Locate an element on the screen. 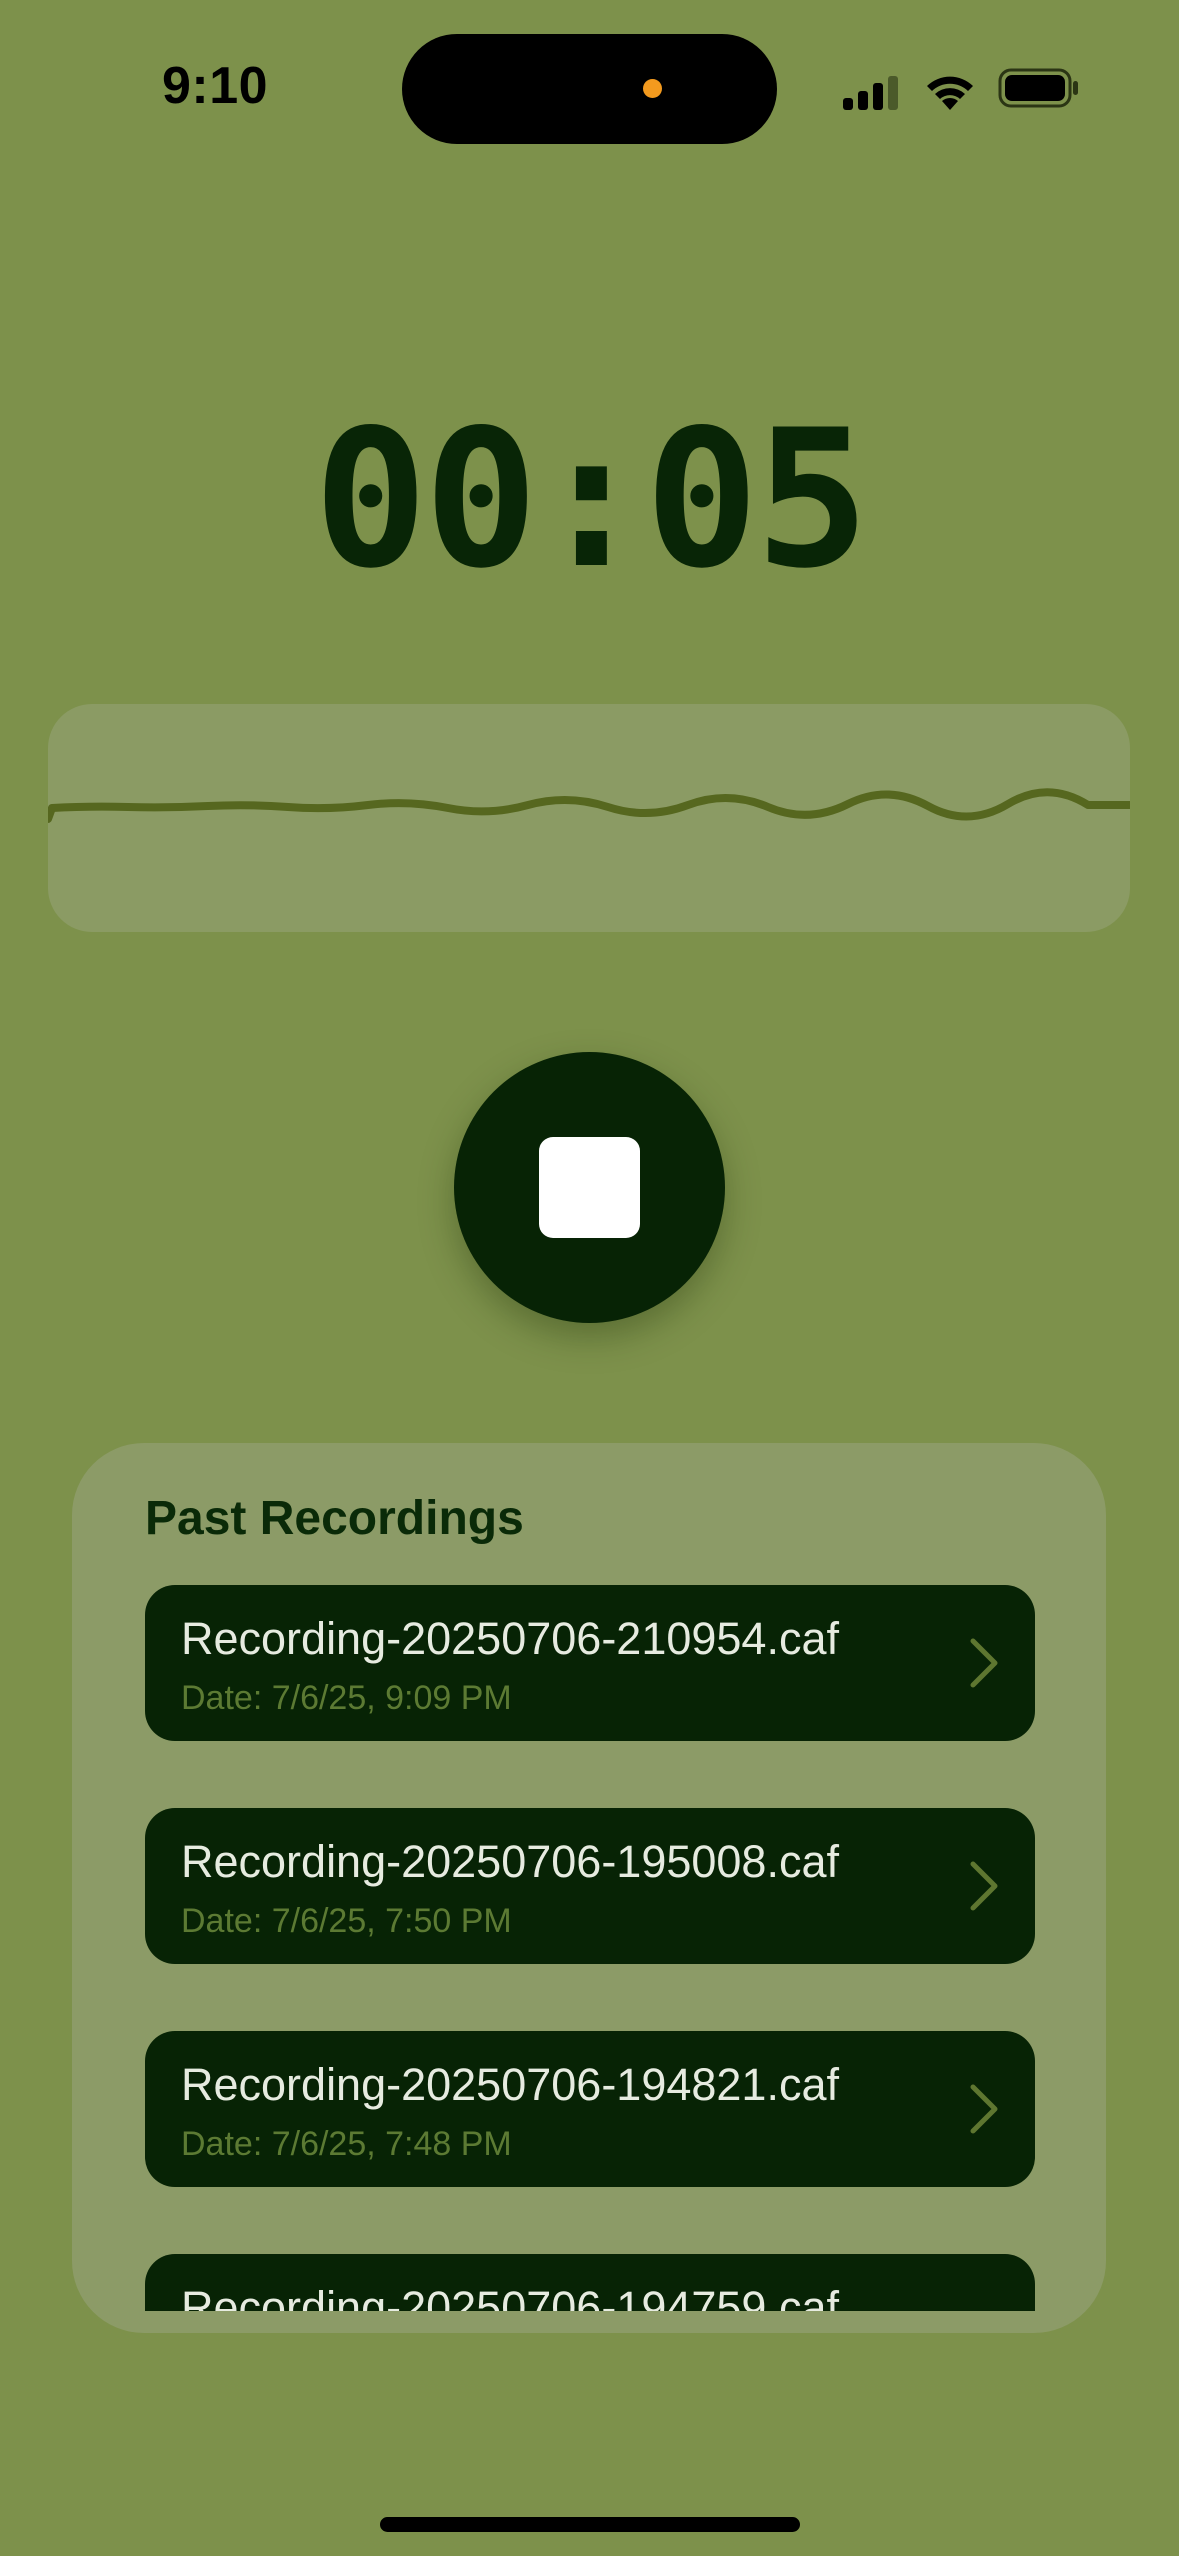 The height and width of the screenshot is (2556, 1179). stop-icon is located at coordinates (589, 1187).